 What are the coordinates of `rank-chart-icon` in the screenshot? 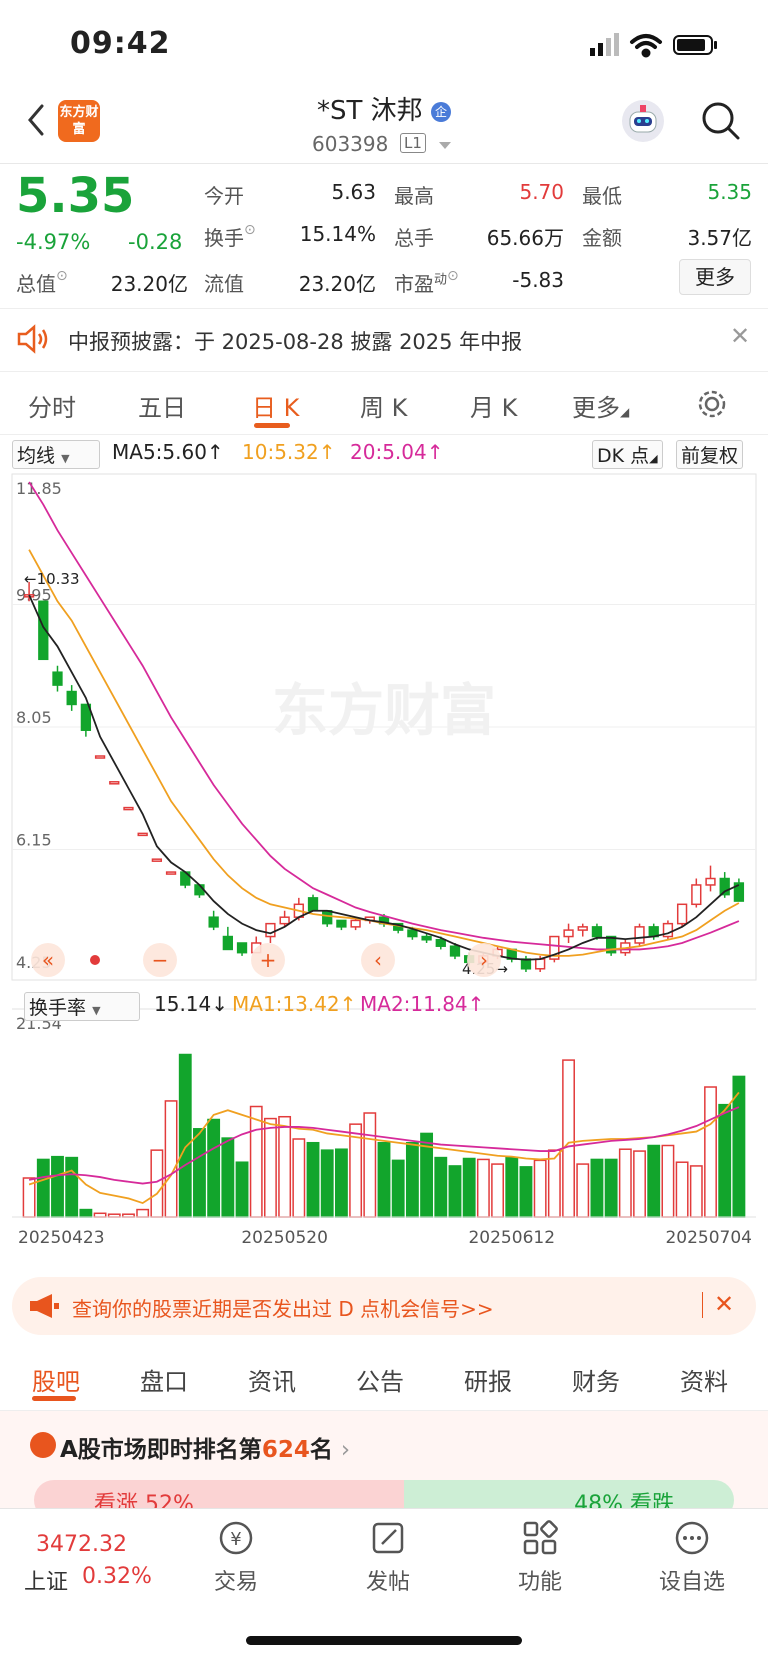 It's located at (43, 1445).